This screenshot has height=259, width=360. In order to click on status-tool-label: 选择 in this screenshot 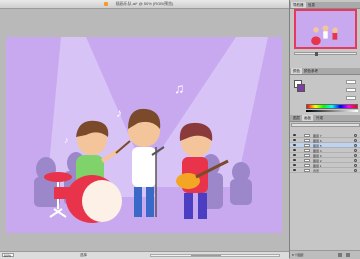, I will do `click(83, 255)`.